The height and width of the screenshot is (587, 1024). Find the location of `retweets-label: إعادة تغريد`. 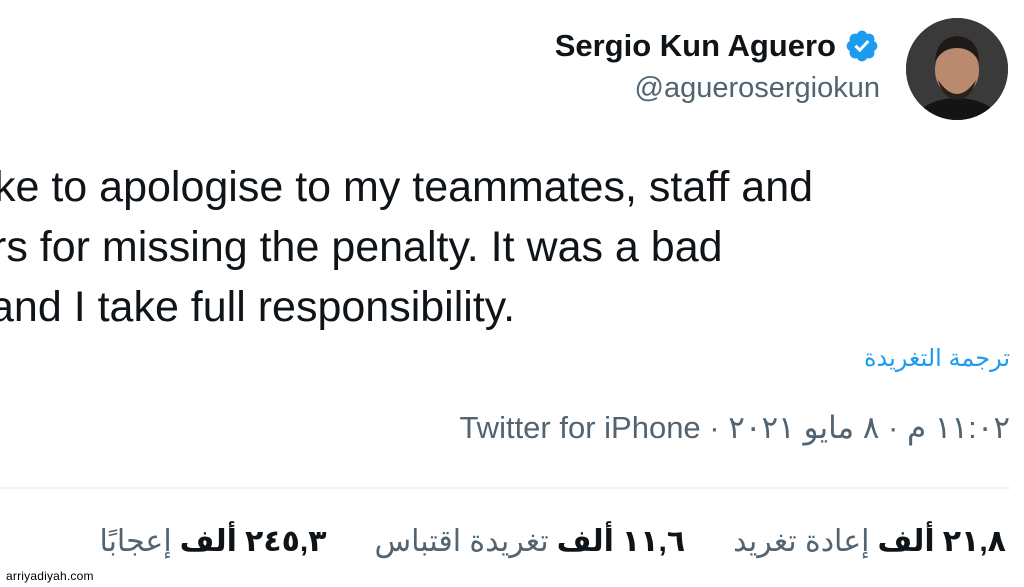

retweets-label: إعادة تغريد is located at coordinates (801, 541).